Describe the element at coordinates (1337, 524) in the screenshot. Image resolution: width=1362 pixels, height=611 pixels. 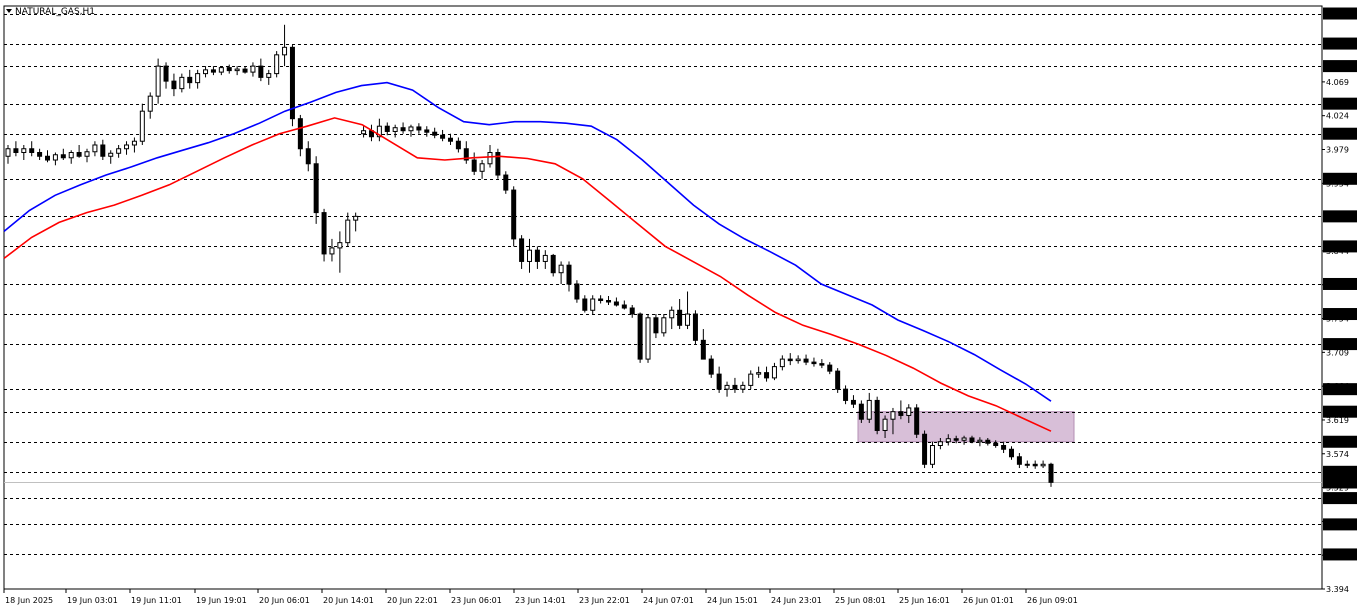
I see `level-price-label: 3.480` at that location.